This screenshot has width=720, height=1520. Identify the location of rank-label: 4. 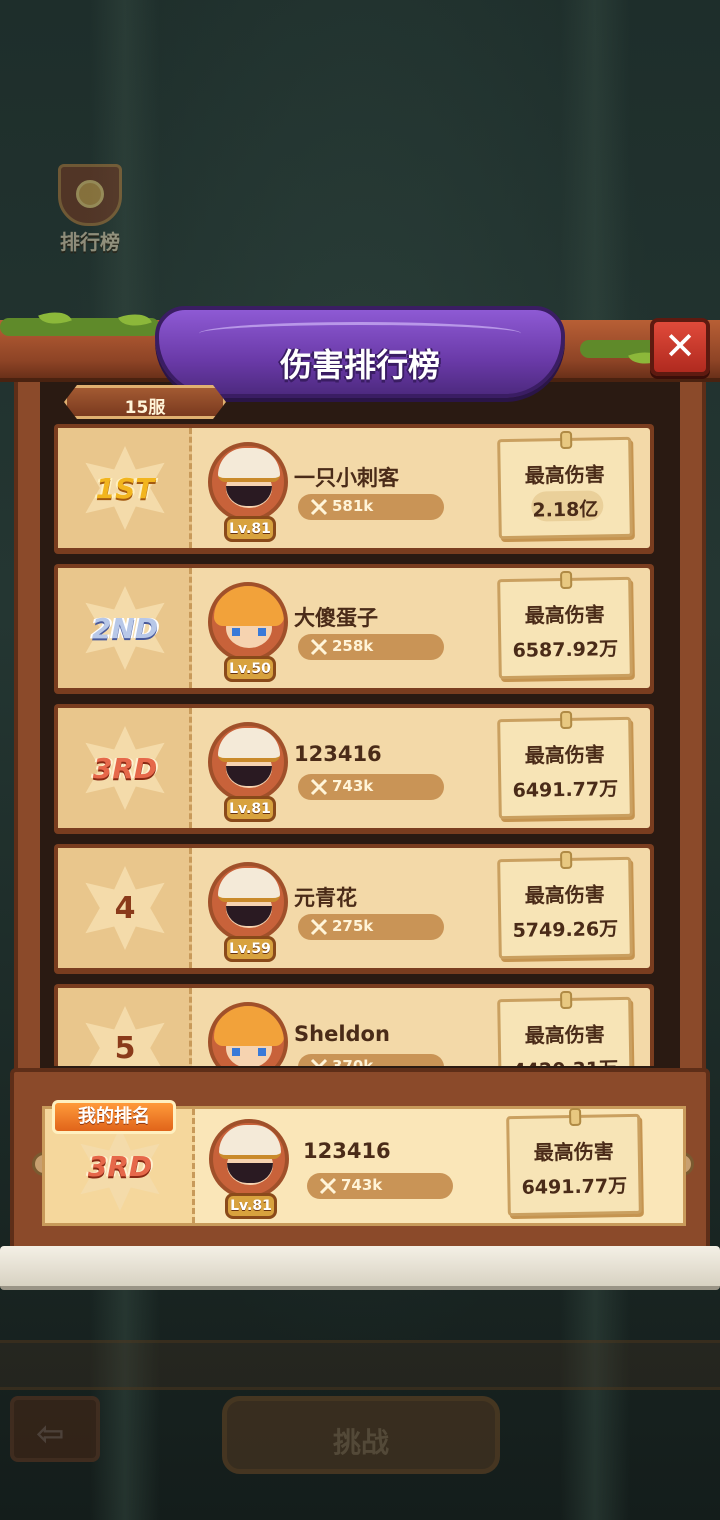
(125, 908).